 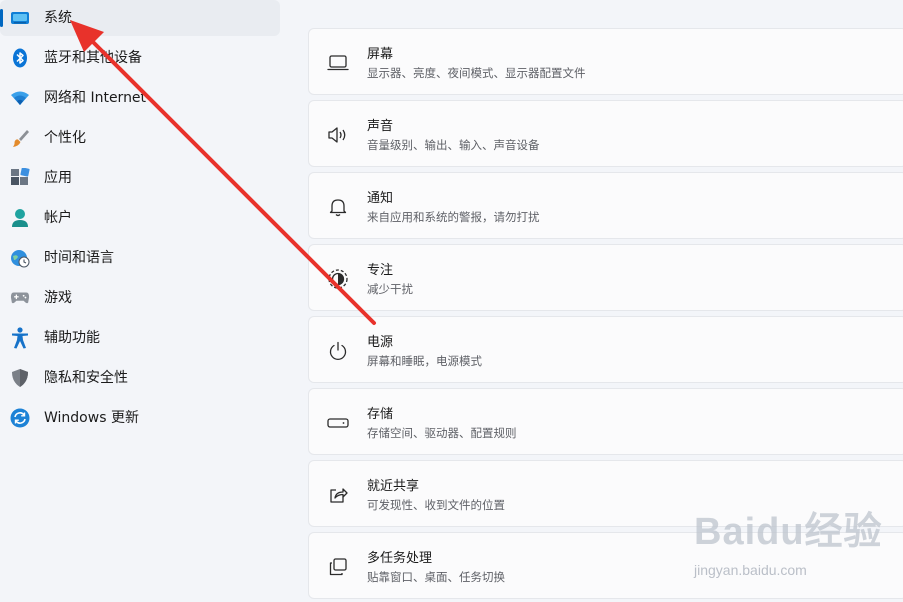 What do you see at coordinates (605, 133) in the screenshot?
I see `settings-card-sound: 声音 音量级别、输出、输入、声音设备` at bounding box center [605, 133].